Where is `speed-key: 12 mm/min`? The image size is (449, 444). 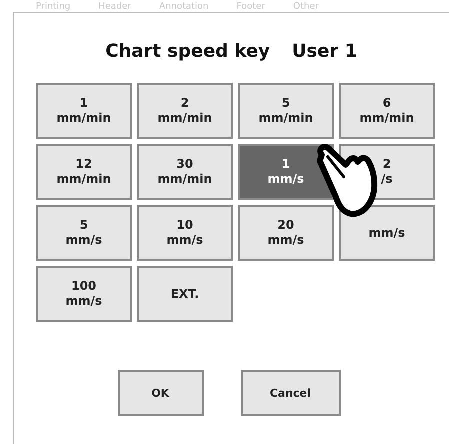
speed-key: 12 mm/min is located at coordinates (84, 172).